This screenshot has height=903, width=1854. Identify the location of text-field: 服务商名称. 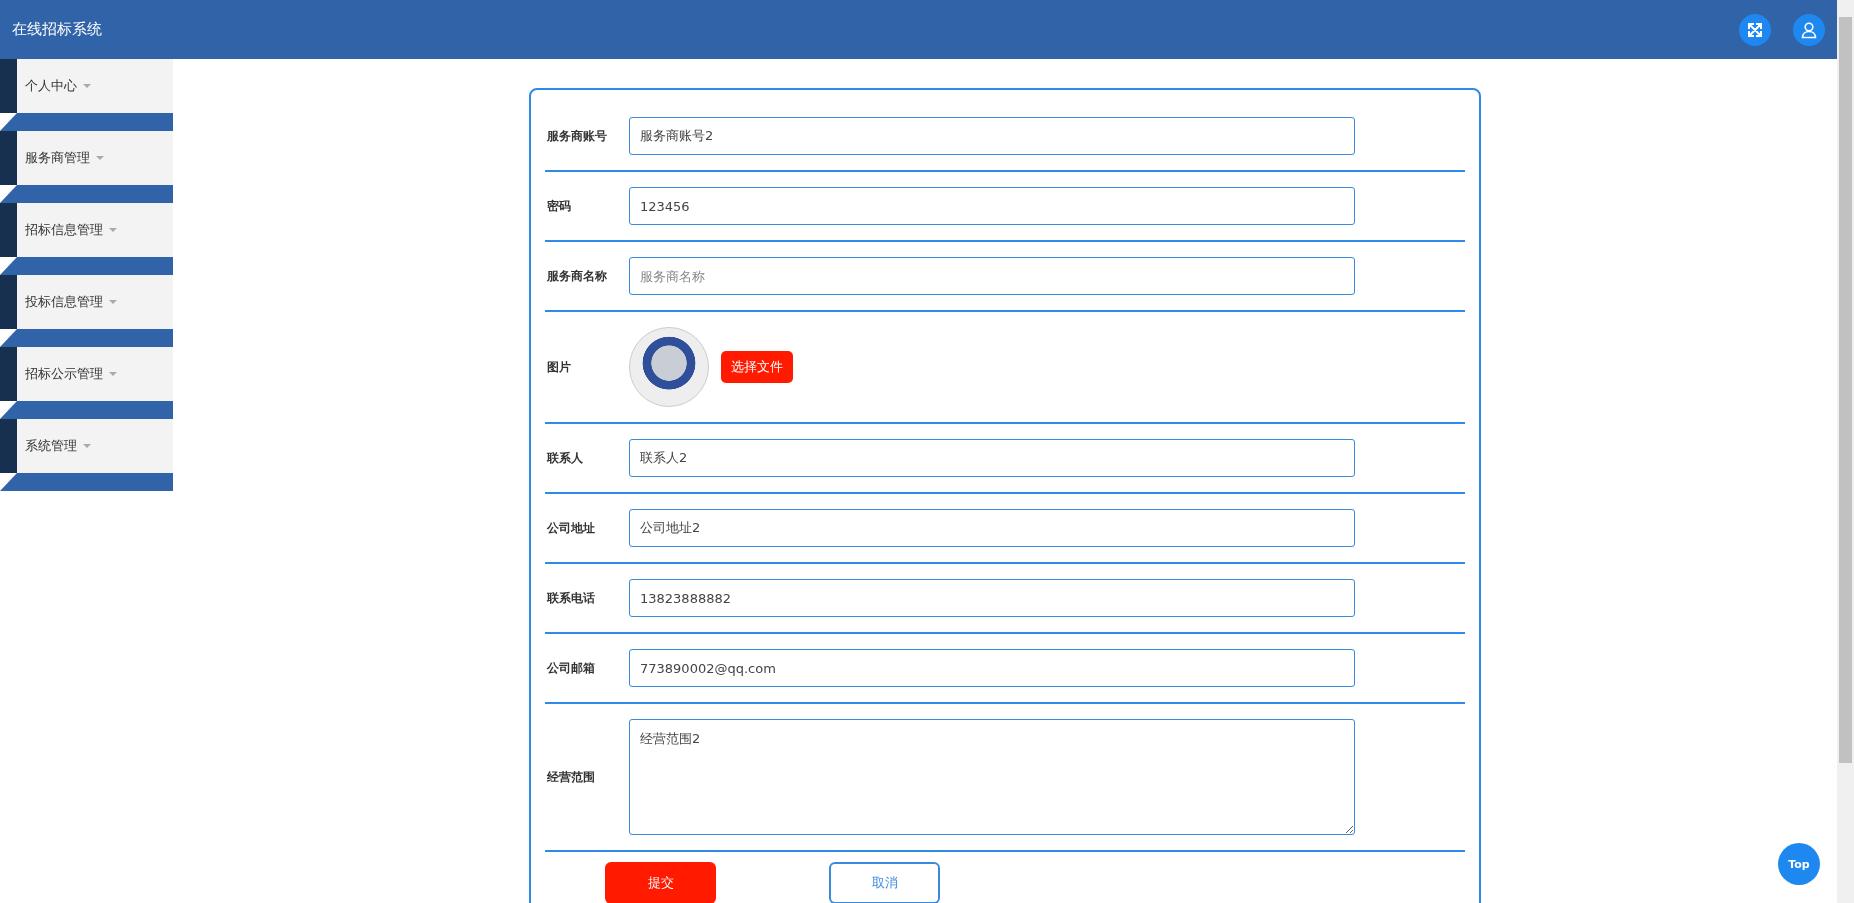
(992, 276).